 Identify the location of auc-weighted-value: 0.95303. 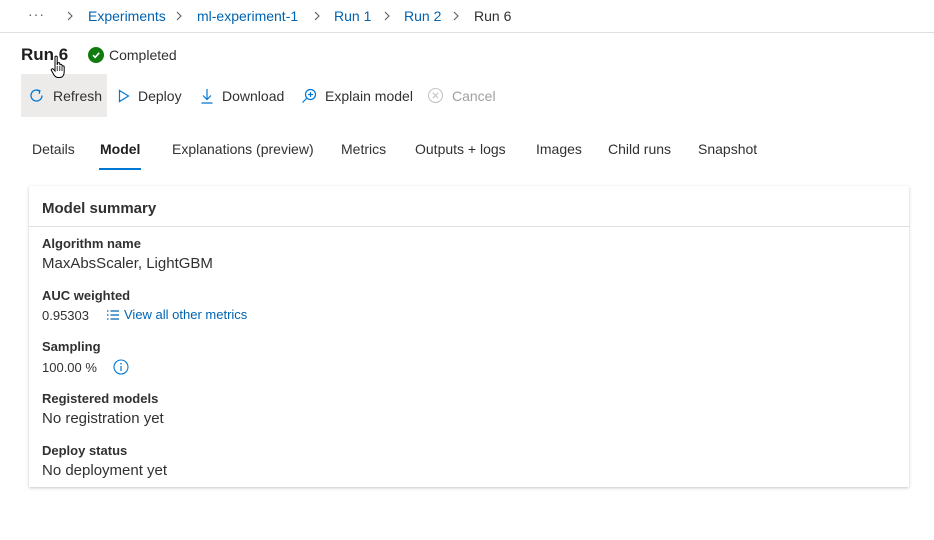
(65, 315).